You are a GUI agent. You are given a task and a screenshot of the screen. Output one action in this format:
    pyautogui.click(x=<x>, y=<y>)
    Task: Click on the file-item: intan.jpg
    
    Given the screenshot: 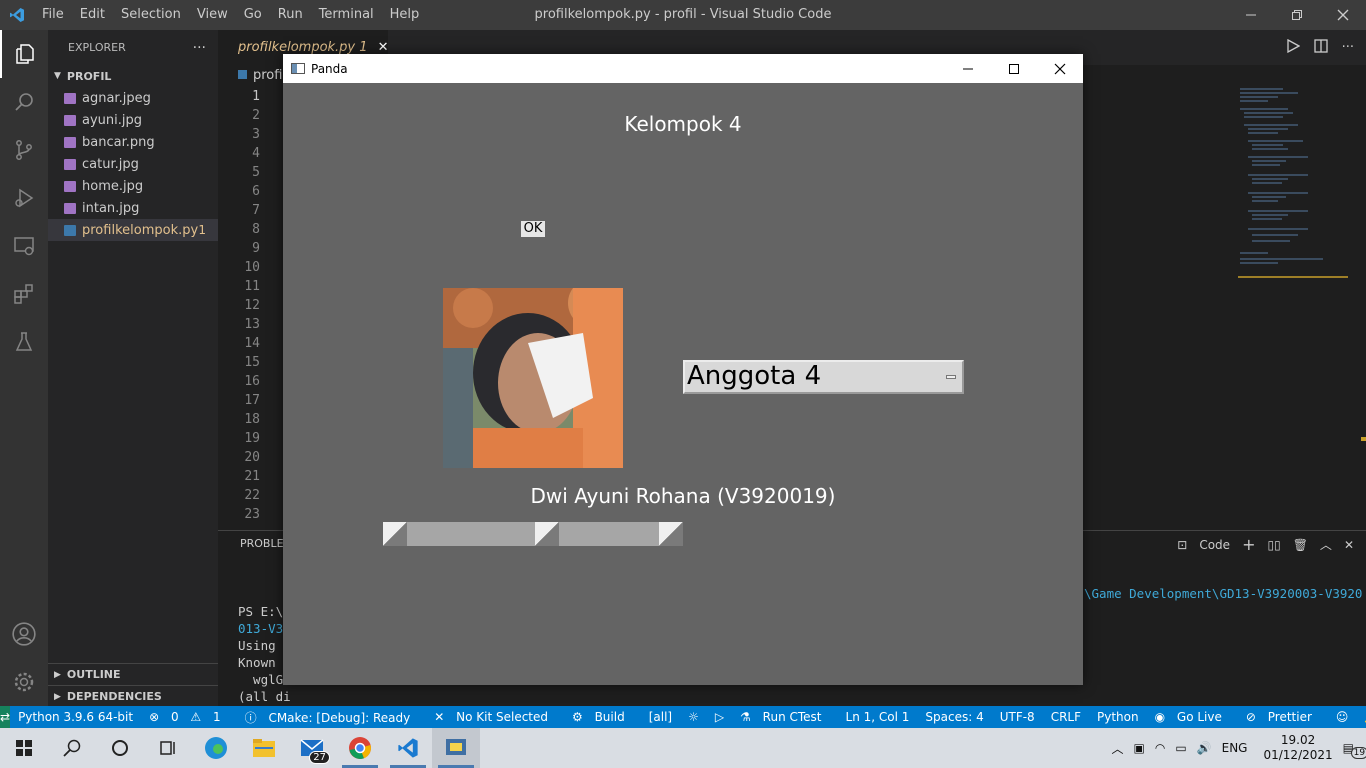 What is the action you would take?
    pyautogui.click(x=133, y=208)
    